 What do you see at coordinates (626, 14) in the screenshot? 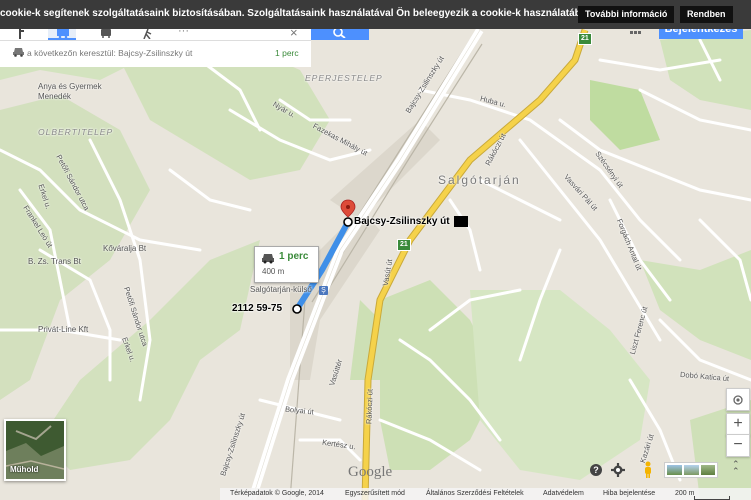
I see `more-info-button: További információ` at bounding box center [626, 14].